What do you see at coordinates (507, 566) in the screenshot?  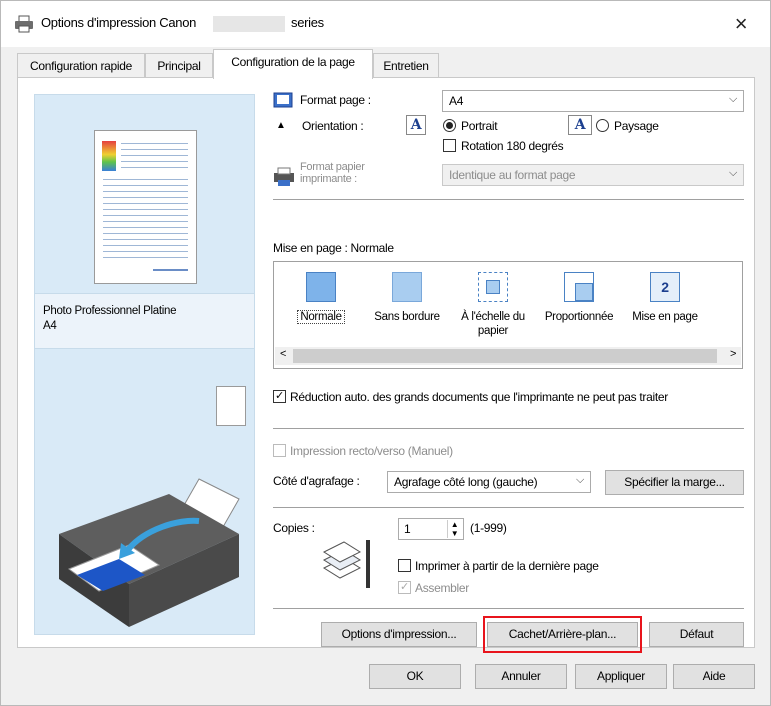 I see `print-from-last-page-label: Imprimer à partir de la dernière page` at bounding box center [507, 566].